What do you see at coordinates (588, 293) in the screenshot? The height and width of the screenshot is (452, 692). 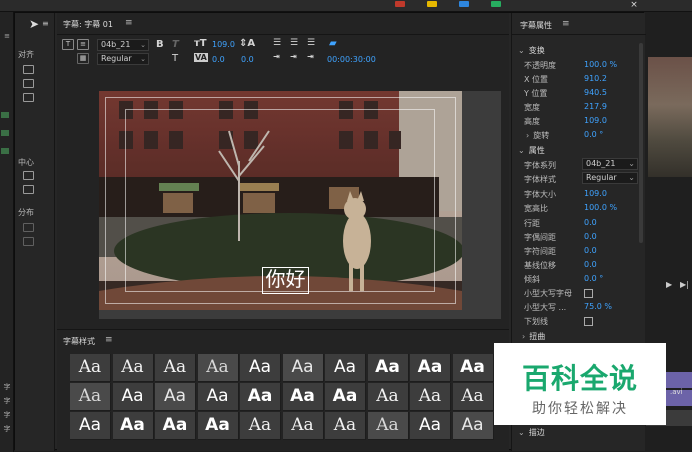 I see `small-caps-checkbox` at bounding box center [588, 293].